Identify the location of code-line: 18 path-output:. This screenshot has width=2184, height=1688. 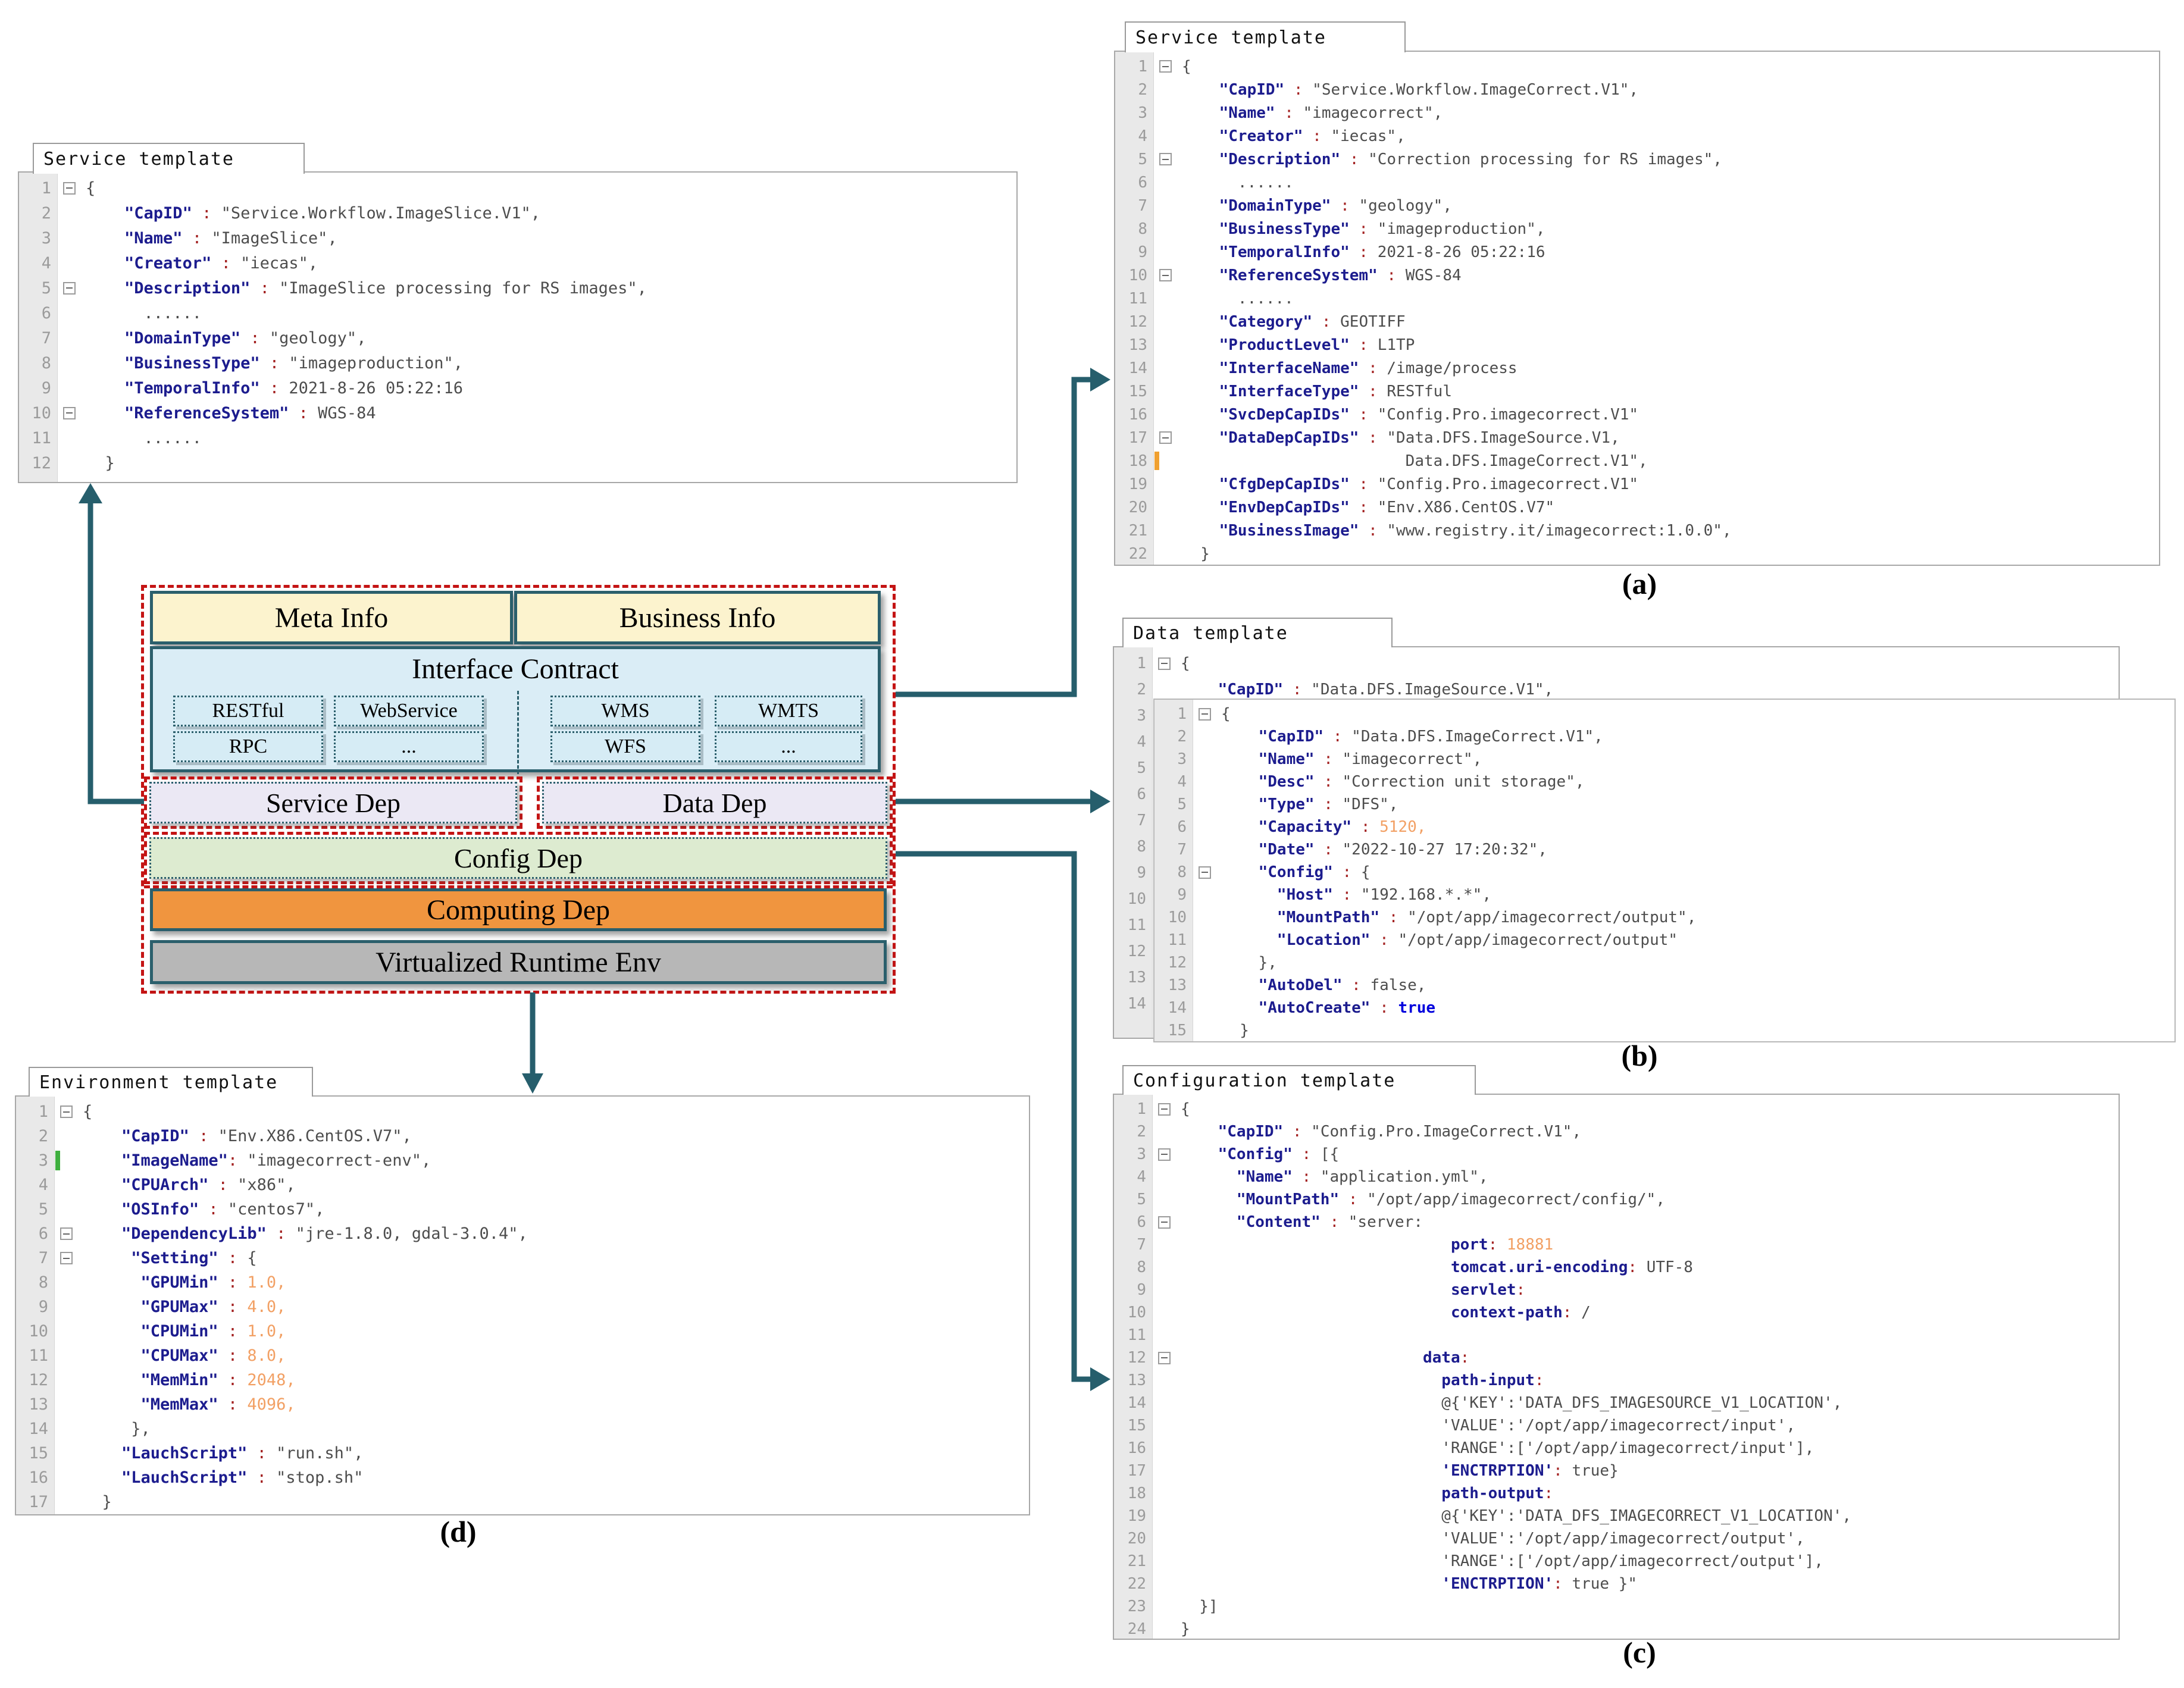
(1341, 1493).